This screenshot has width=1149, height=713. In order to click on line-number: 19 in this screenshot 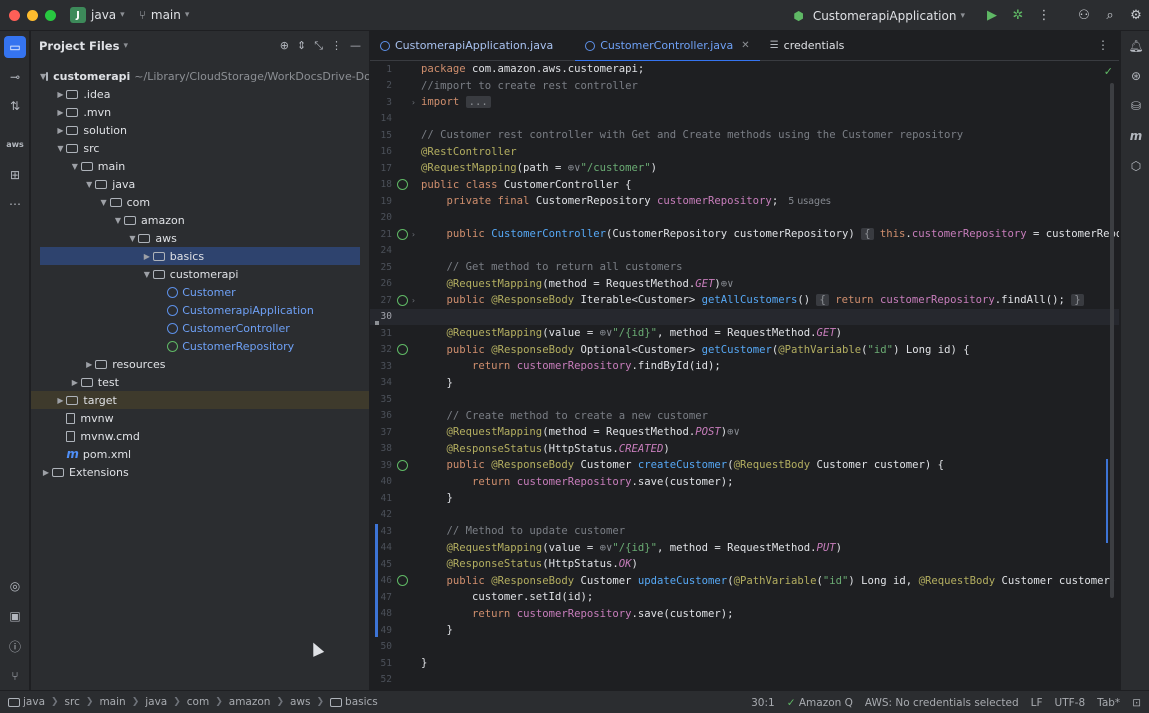, I will do `click(381, 201)`.